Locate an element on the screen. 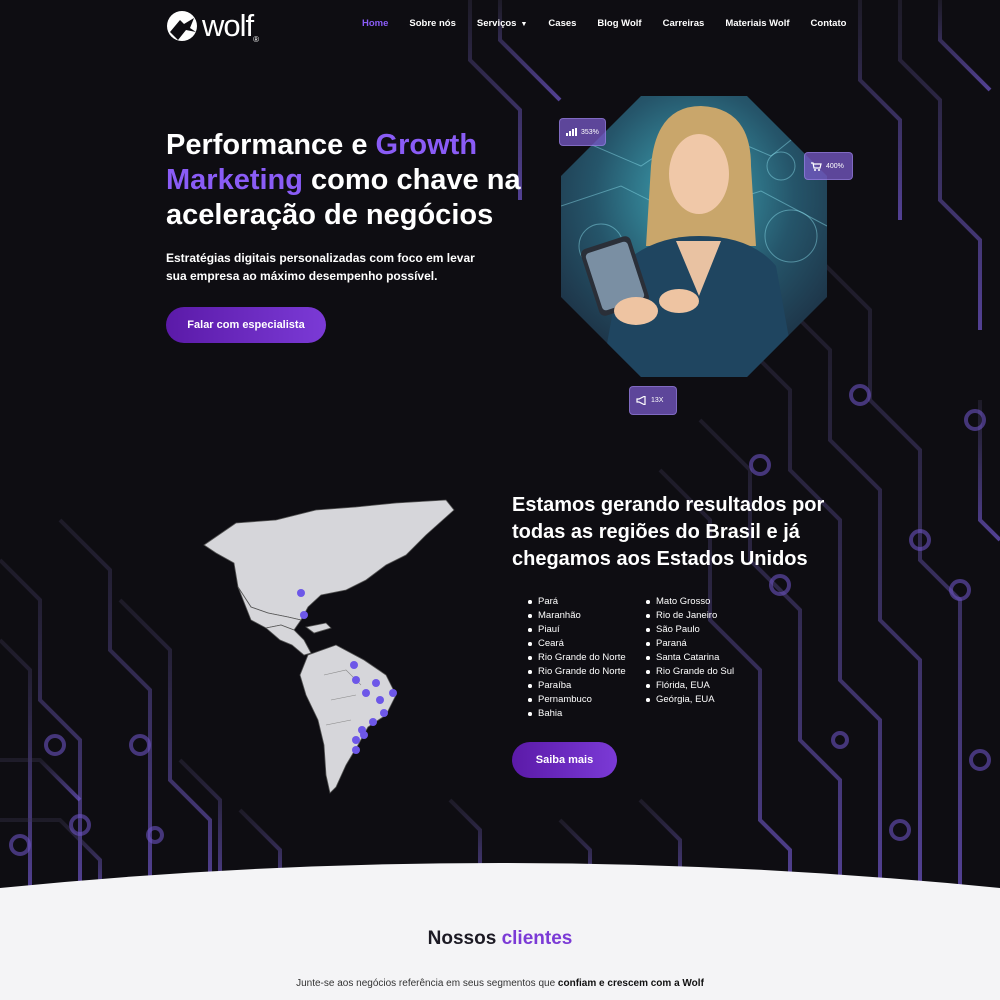 The height and width of the screenshot is (1000, 1000). nav-contato: Contato is located at coordinates (829, 23).